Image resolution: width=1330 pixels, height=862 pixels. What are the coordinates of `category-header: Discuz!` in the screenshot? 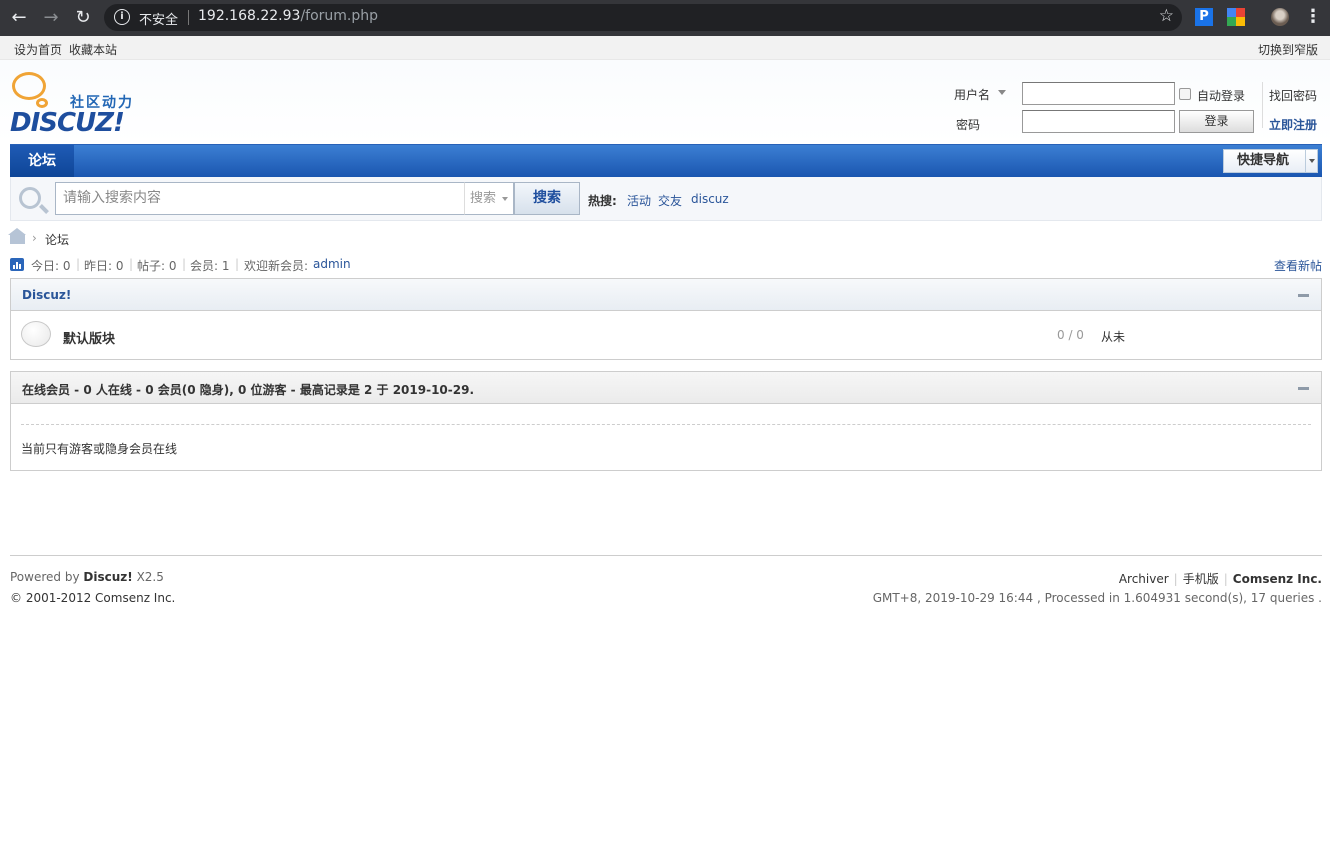 It's located at (666, 295).